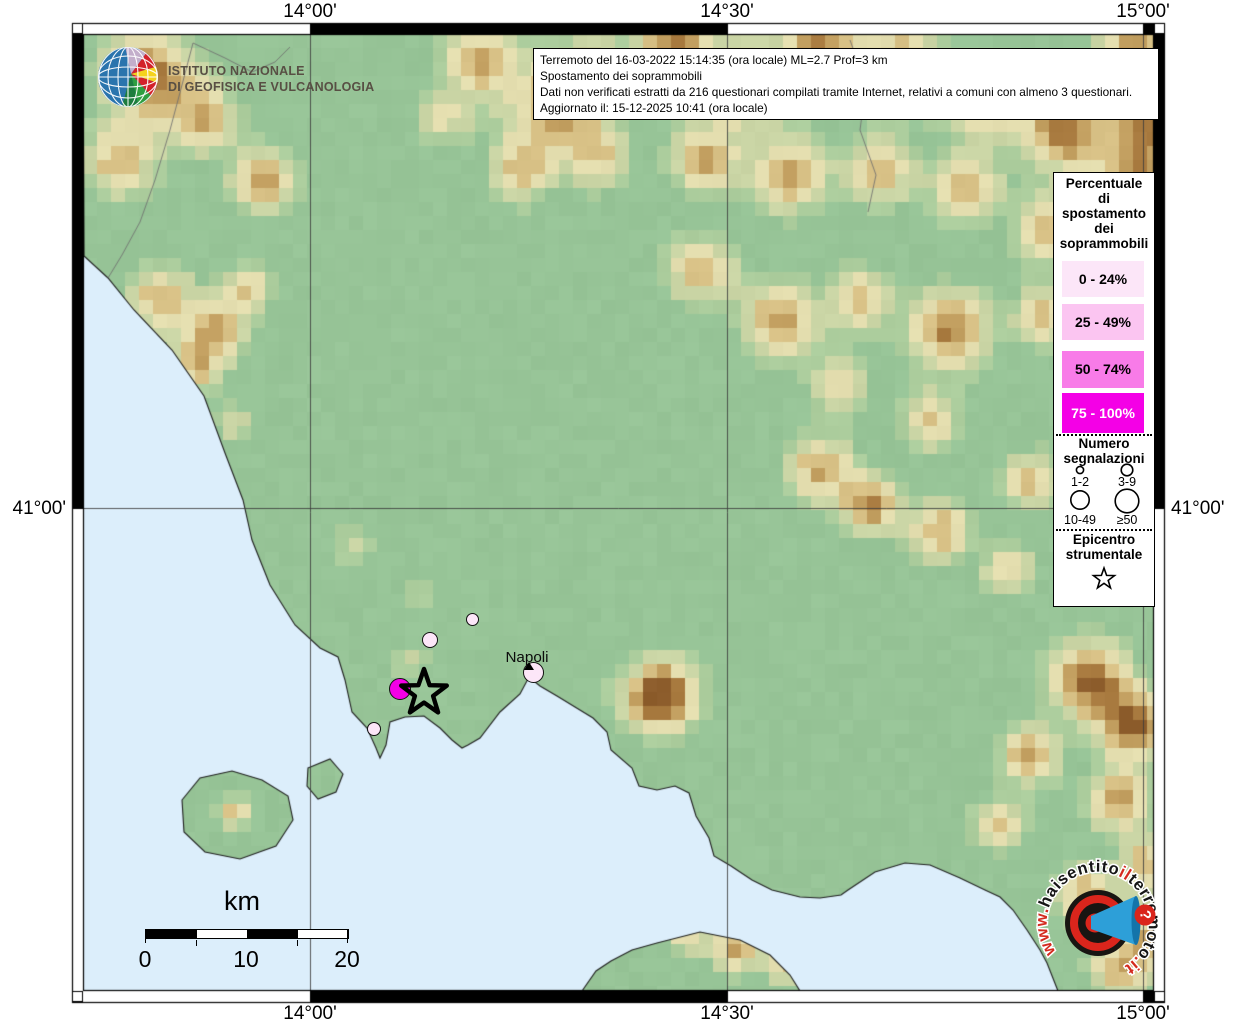  I want to click on axis-tick-top-2: 14°30', so click(727, 11).